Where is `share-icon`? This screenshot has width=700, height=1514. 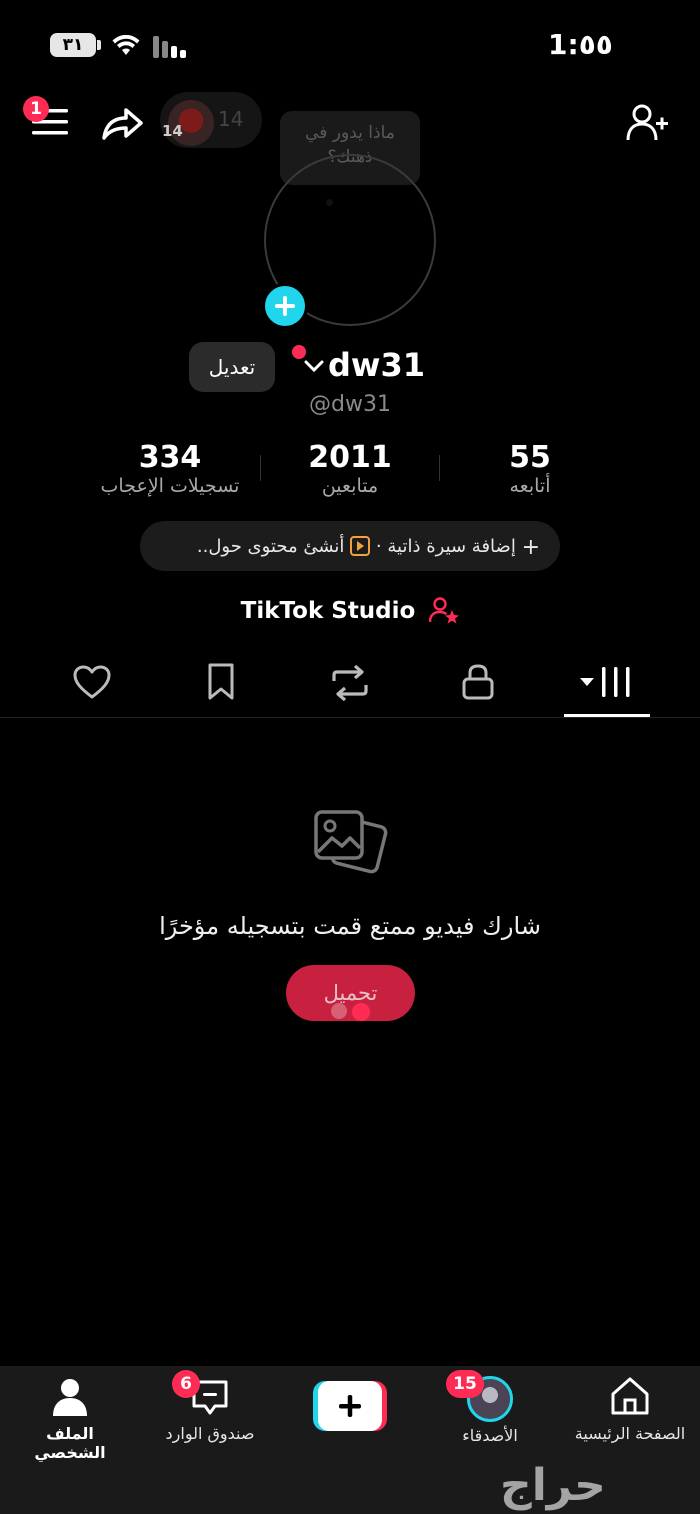
share-icon is located at coordinates (122, 124).